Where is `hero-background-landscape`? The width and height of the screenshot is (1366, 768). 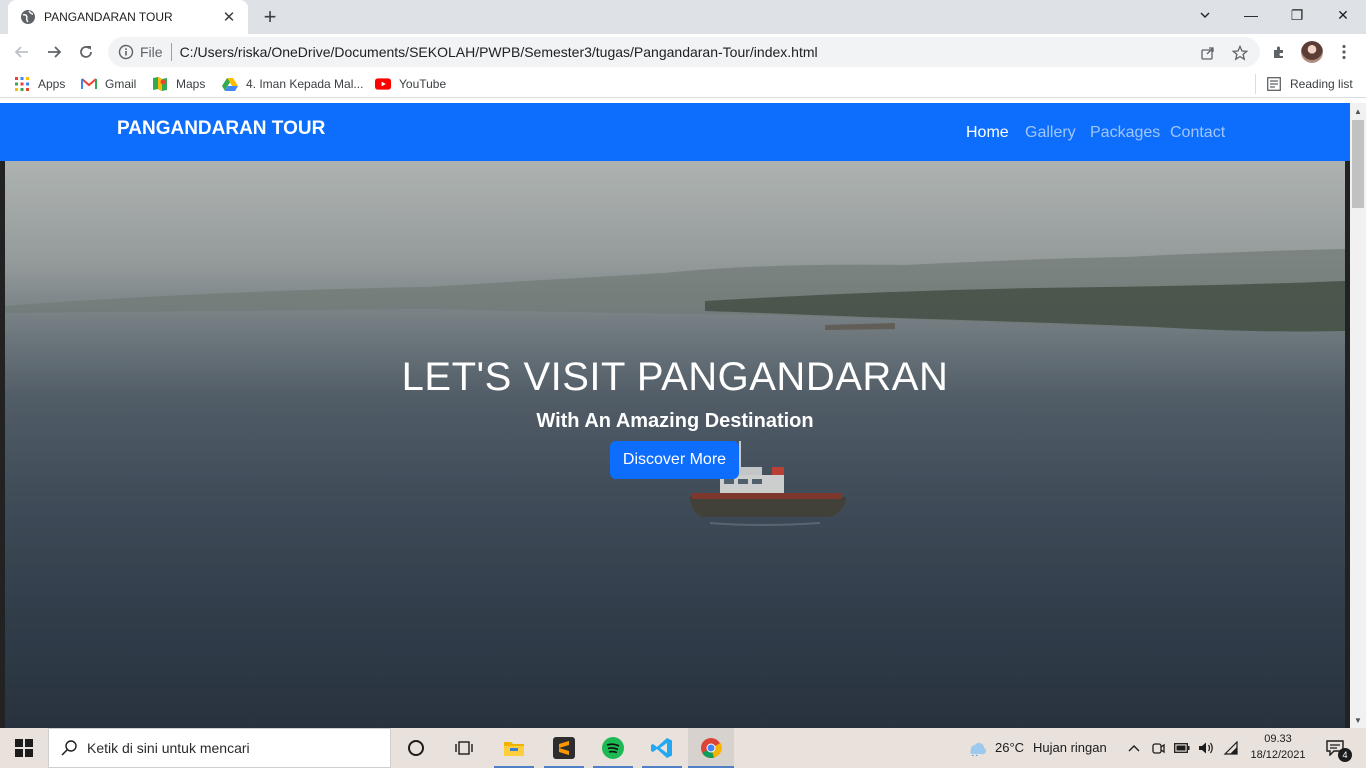
hero-background-landscape is located at coordinates (675, 290).